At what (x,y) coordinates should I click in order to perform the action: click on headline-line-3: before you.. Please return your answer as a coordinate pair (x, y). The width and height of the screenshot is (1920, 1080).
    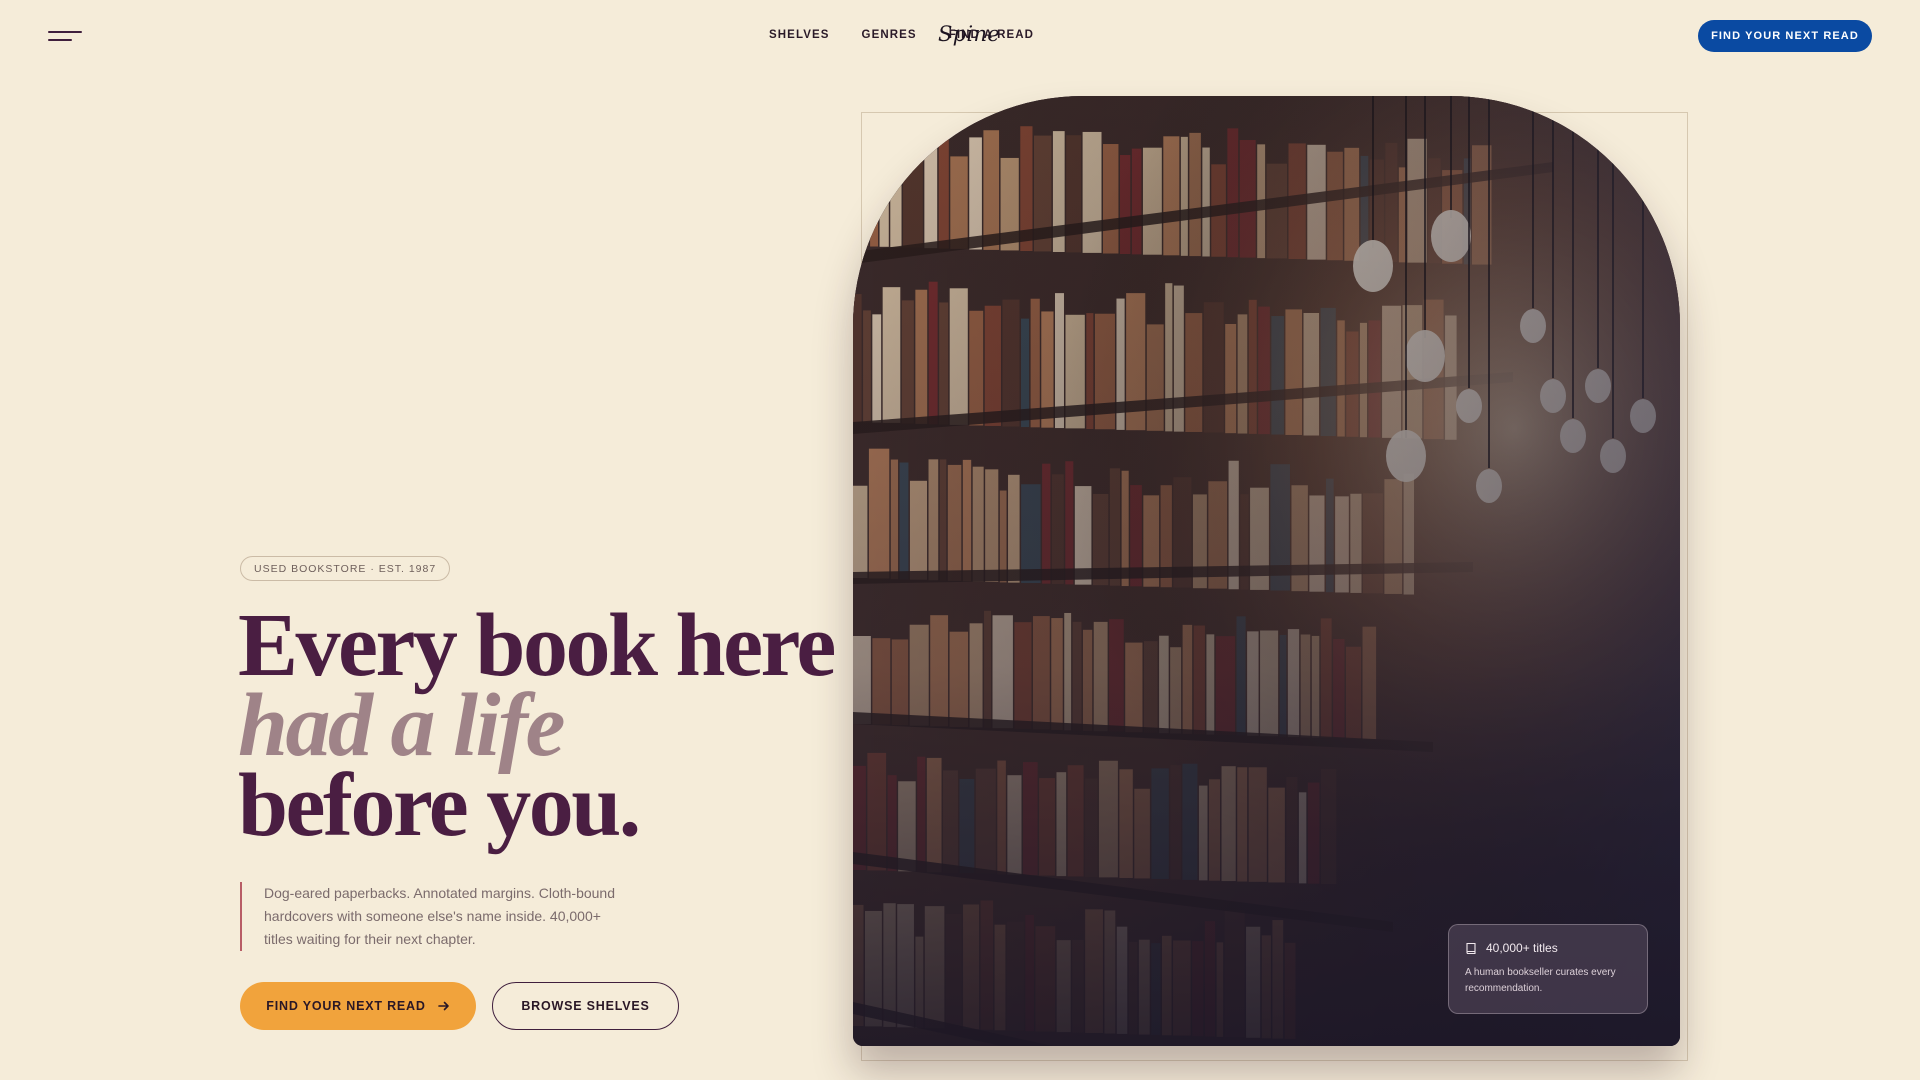
    Looking at the image, I should click on (439, 805).